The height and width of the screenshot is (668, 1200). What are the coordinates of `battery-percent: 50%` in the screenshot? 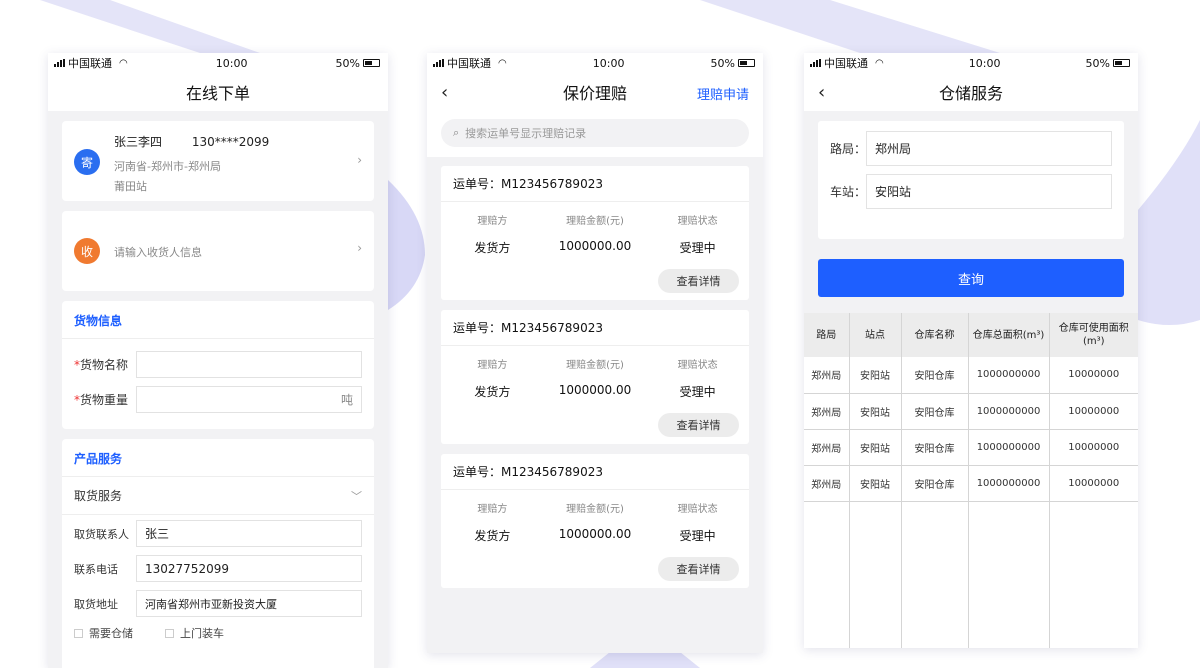 It's located at (347, 63).